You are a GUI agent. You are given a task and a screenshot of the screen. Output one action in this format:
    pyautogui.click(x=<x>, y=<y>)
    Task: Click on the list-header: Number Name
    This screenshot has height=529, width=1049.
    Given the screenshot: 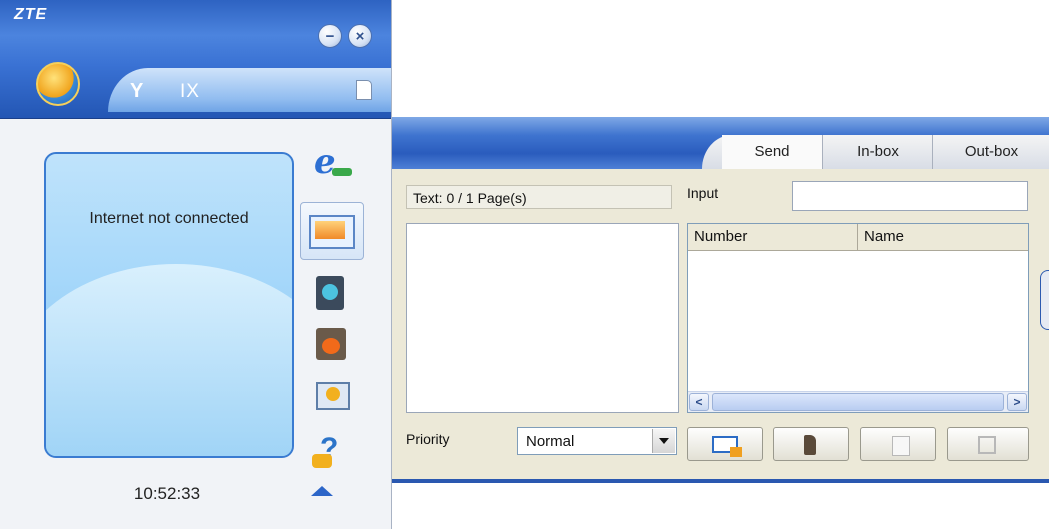 What is the action you would take?
    pyautogui.click(x=858, y=237)
    